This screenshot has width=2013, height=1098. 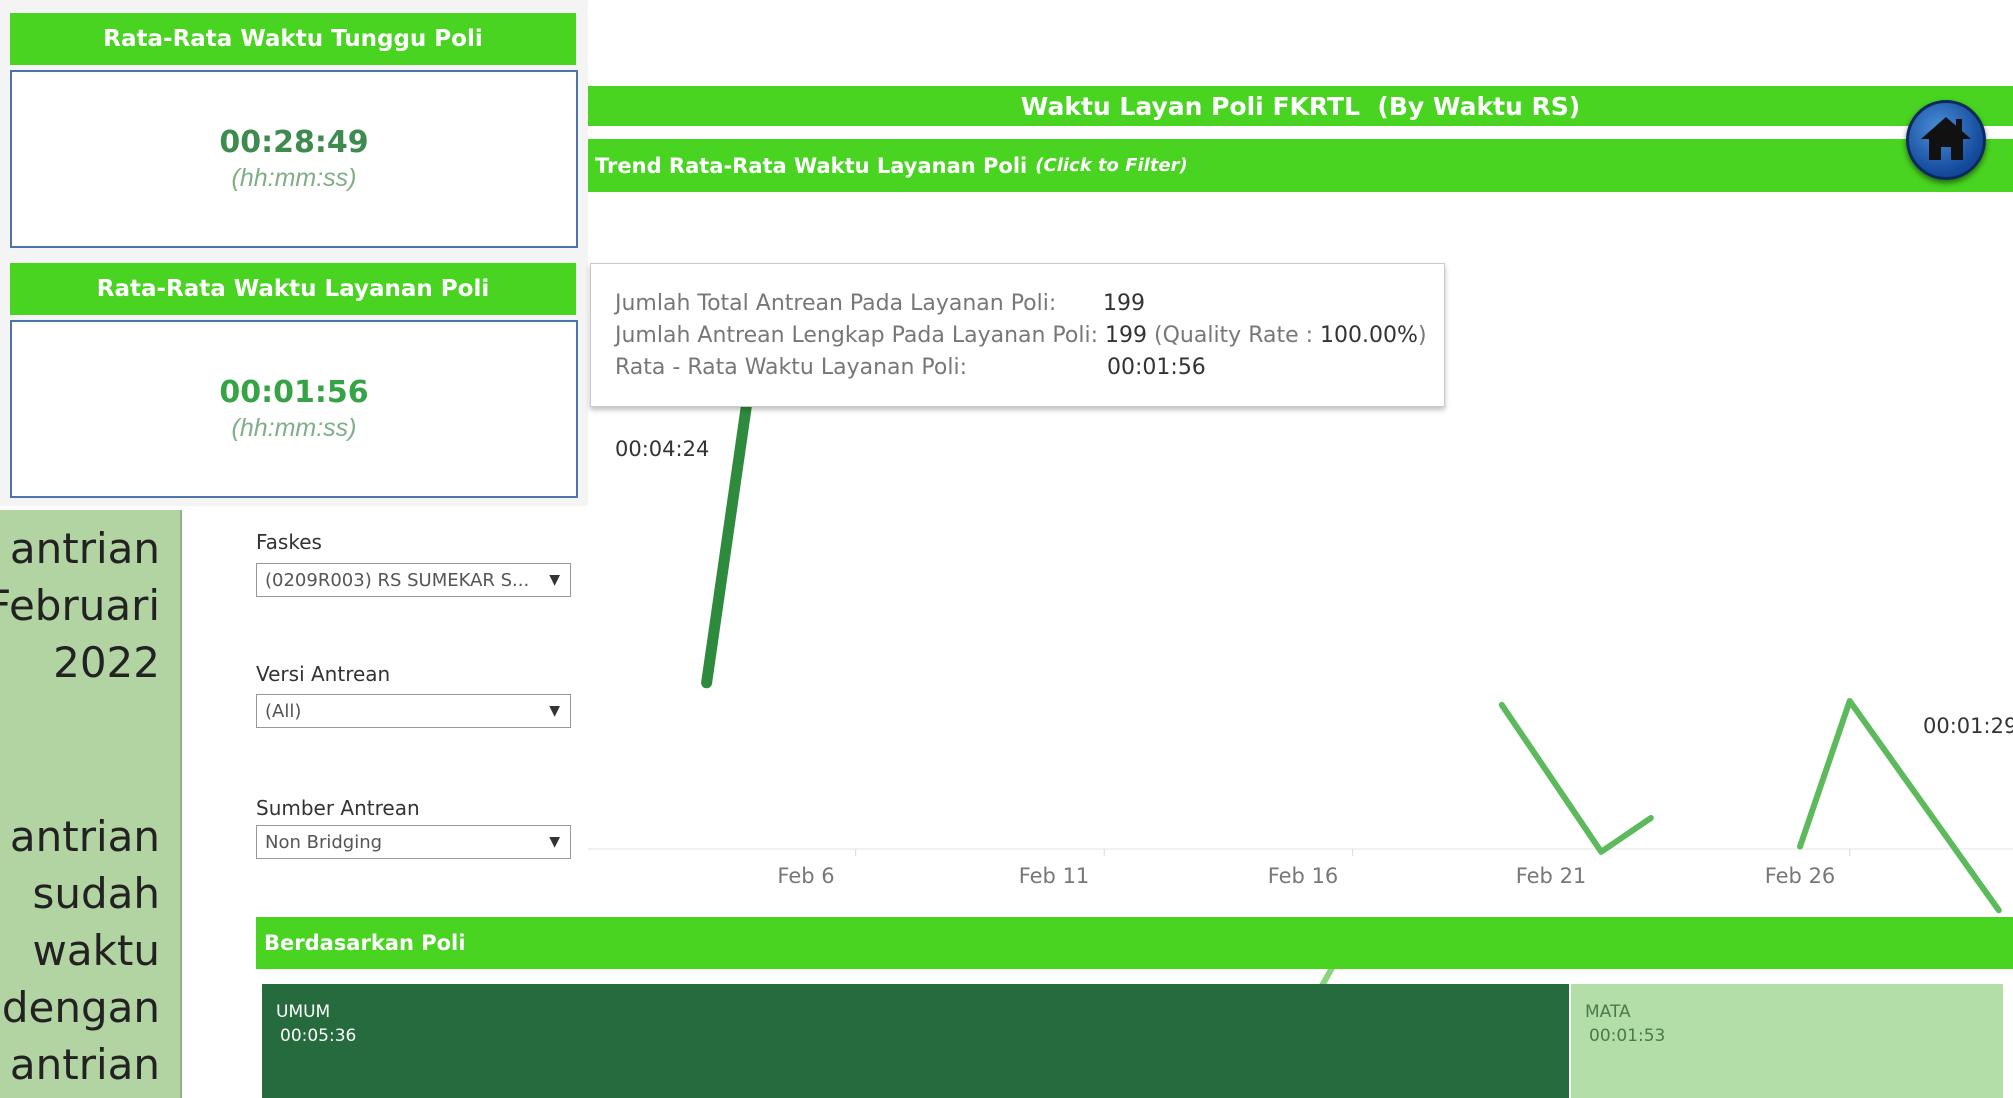 I want to click on data-label: 00:04:24, so click(x=662, y=449).